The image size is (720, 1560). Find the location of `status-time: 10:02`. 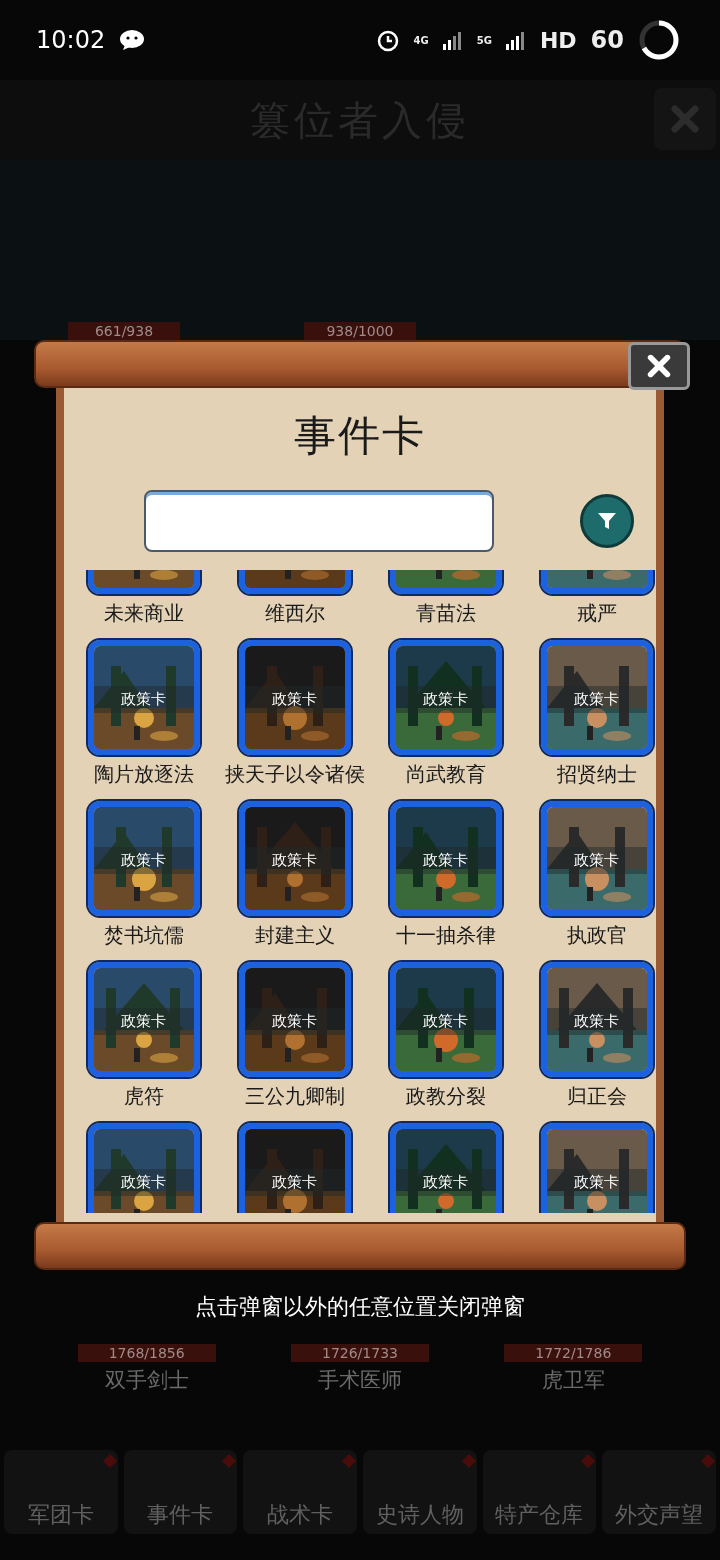

status-time: 10:02 is located at coordinates (71, 40).